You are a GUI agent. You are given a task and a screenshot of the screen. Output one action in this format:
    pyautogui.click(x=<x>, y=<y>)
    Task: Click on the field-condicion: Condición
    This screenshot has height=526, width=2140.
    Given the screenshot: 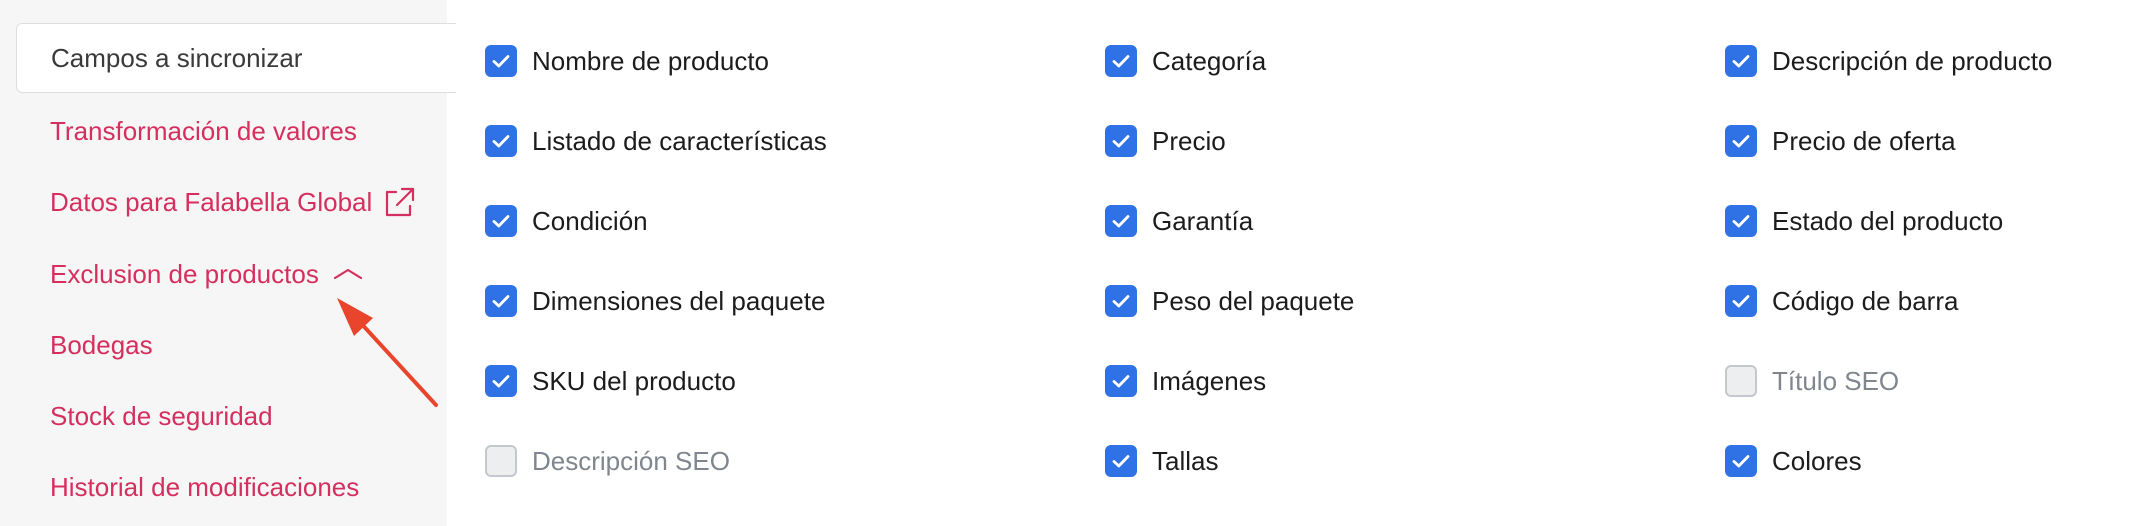 What is the action you would take?
    pyautogui.click(x=566, y=221)
    